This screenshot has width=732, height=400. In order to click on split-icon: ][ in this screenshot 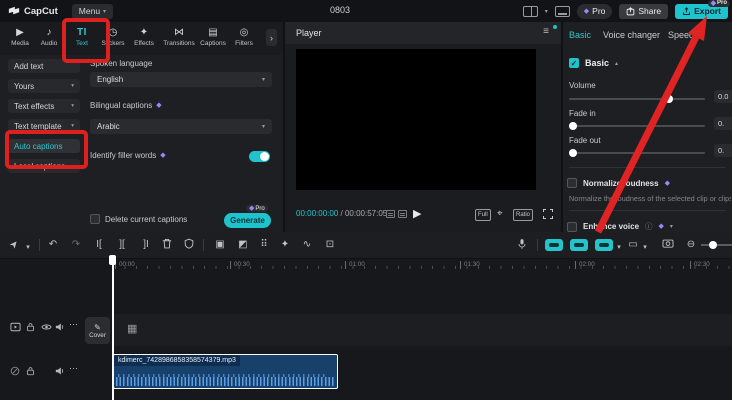, I will do `click(122, 245)`.